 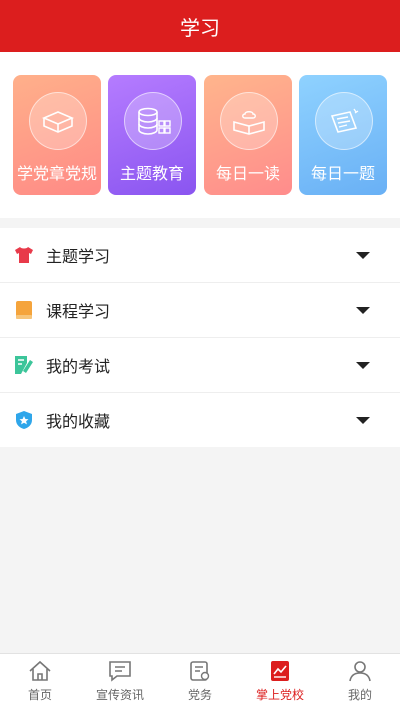 What do you see at coordinates (344, 121) in the screenshot?
I see `tablet-icon` at bounding box center [344, 121].